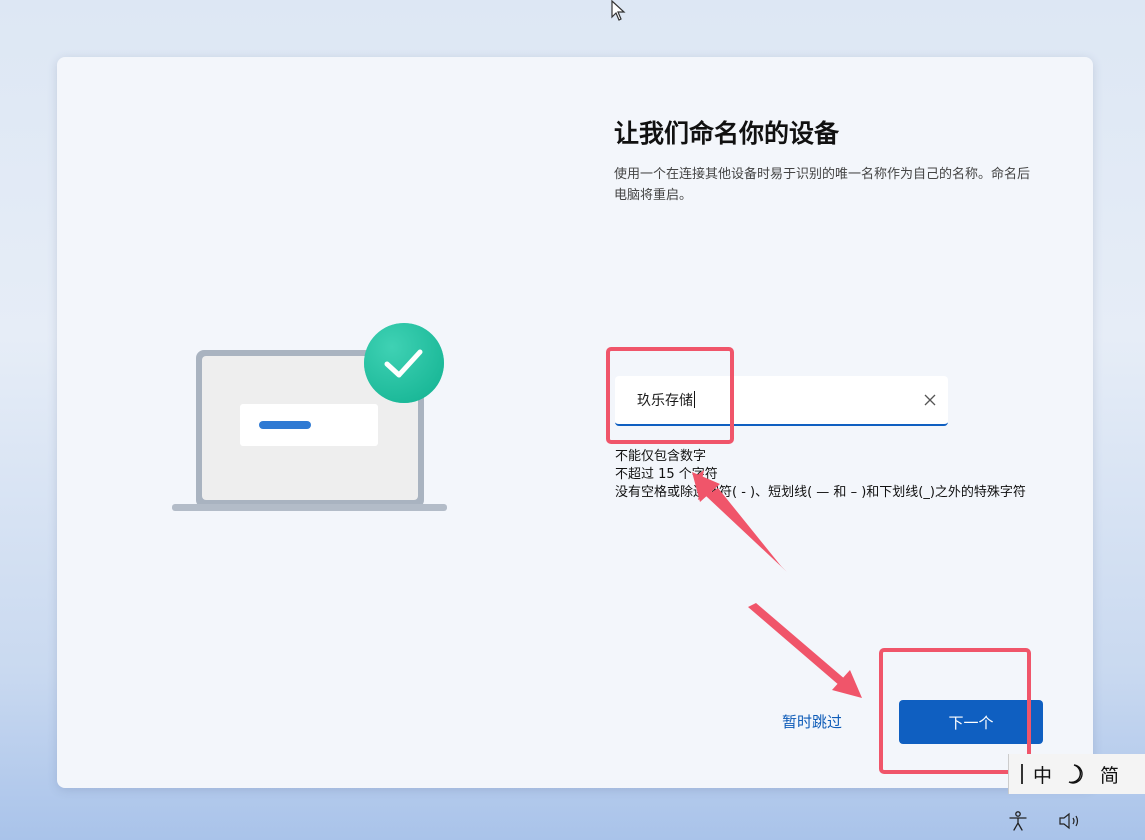 The image size is (1145, 840). I want to click on rule-item: 不能仅包含数字, so click(661, 456).